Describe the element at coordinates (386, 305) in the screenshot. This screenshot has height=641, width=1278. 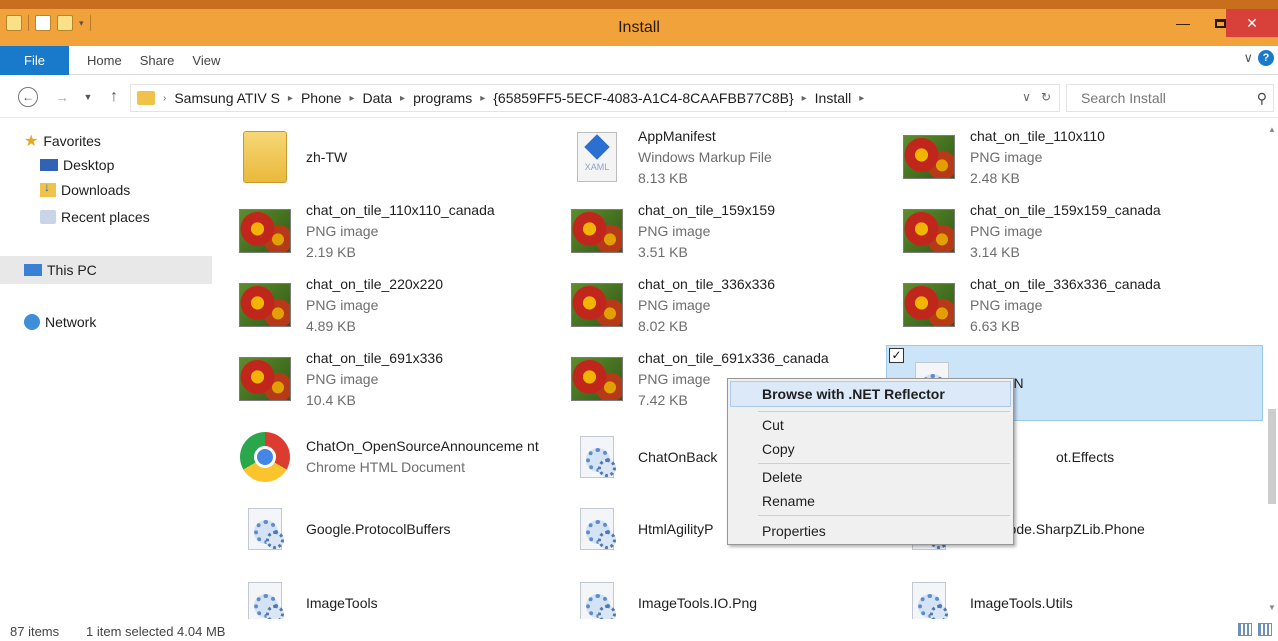
I see `file-item: chat_on_tile_220x220 PNG image 4.89 KB` at that location.